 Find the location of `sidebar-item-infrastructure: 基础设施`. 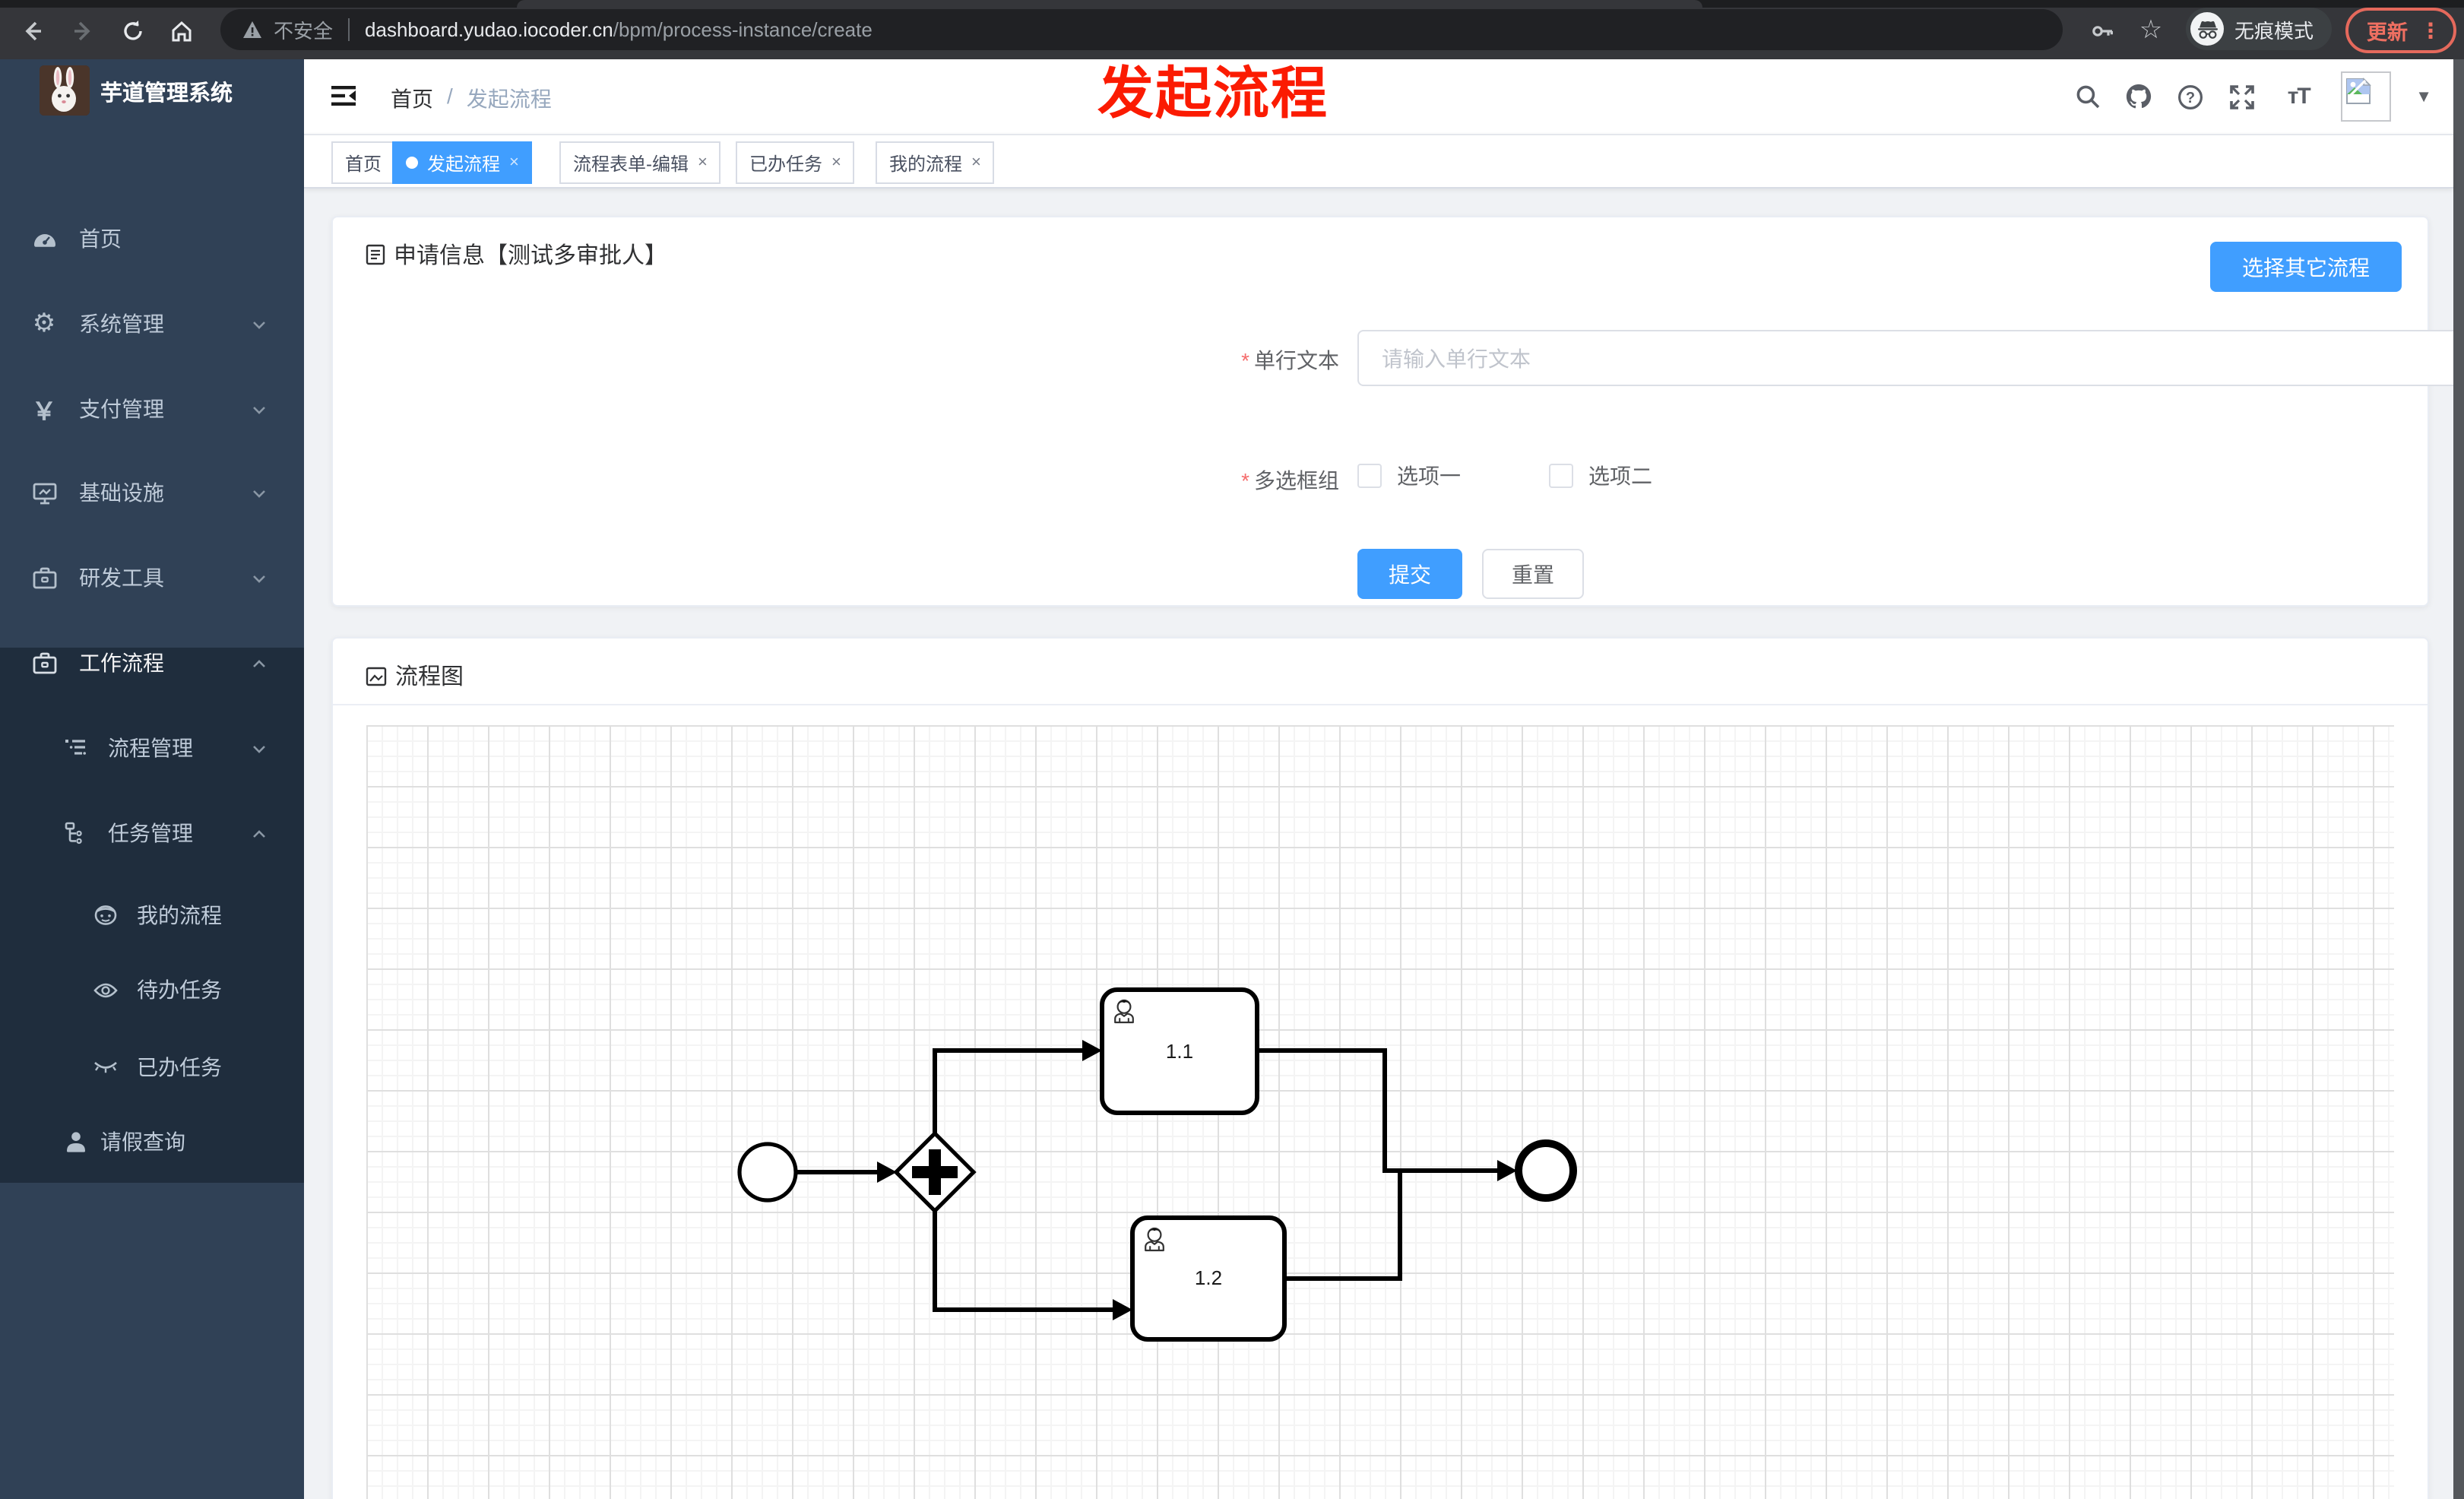

sidebar-item-infrastructure: 基础设施 is located at coordinates (152, 493).